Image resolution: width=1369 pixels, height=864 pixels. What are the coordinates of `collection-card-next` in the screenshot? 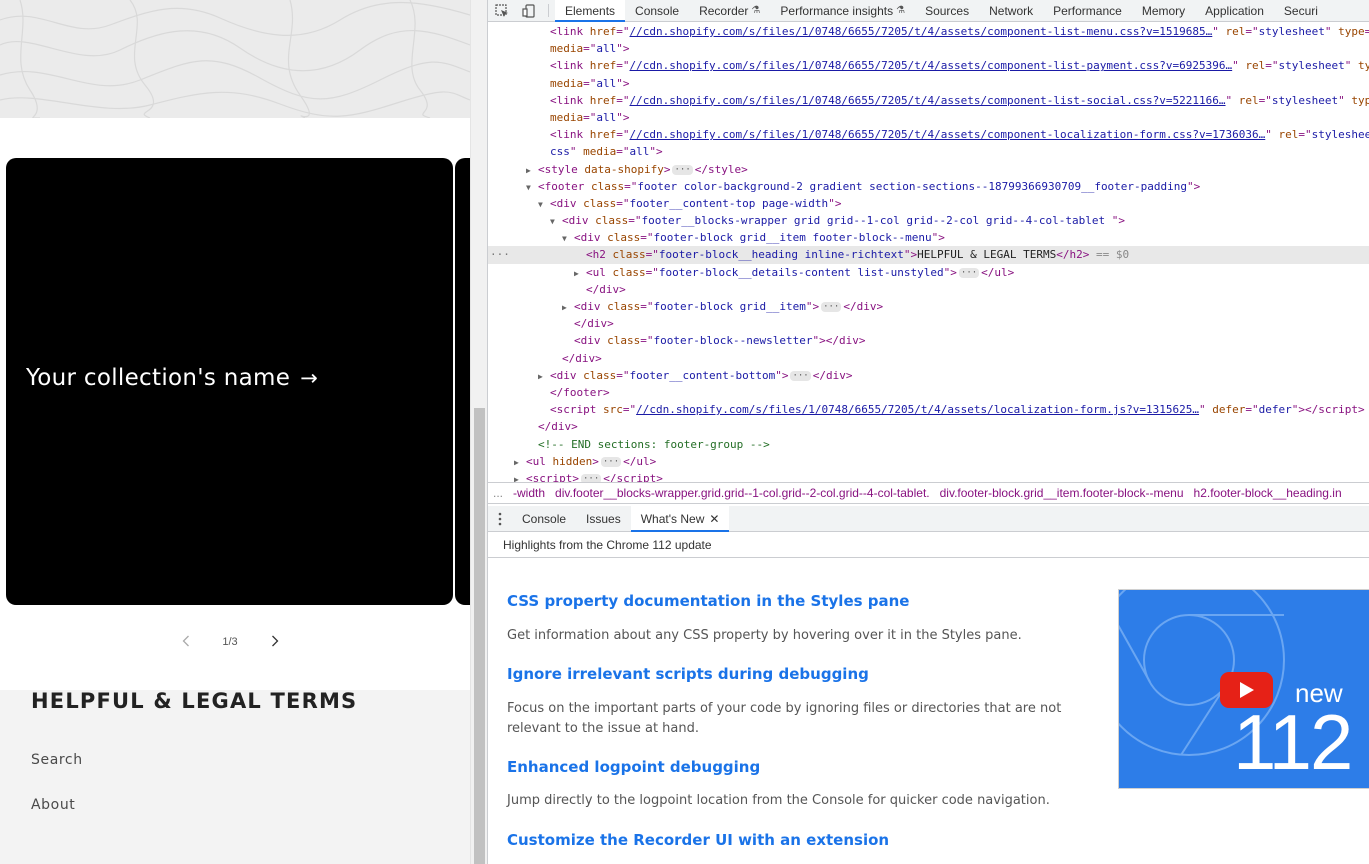 It's located at (462, 381).